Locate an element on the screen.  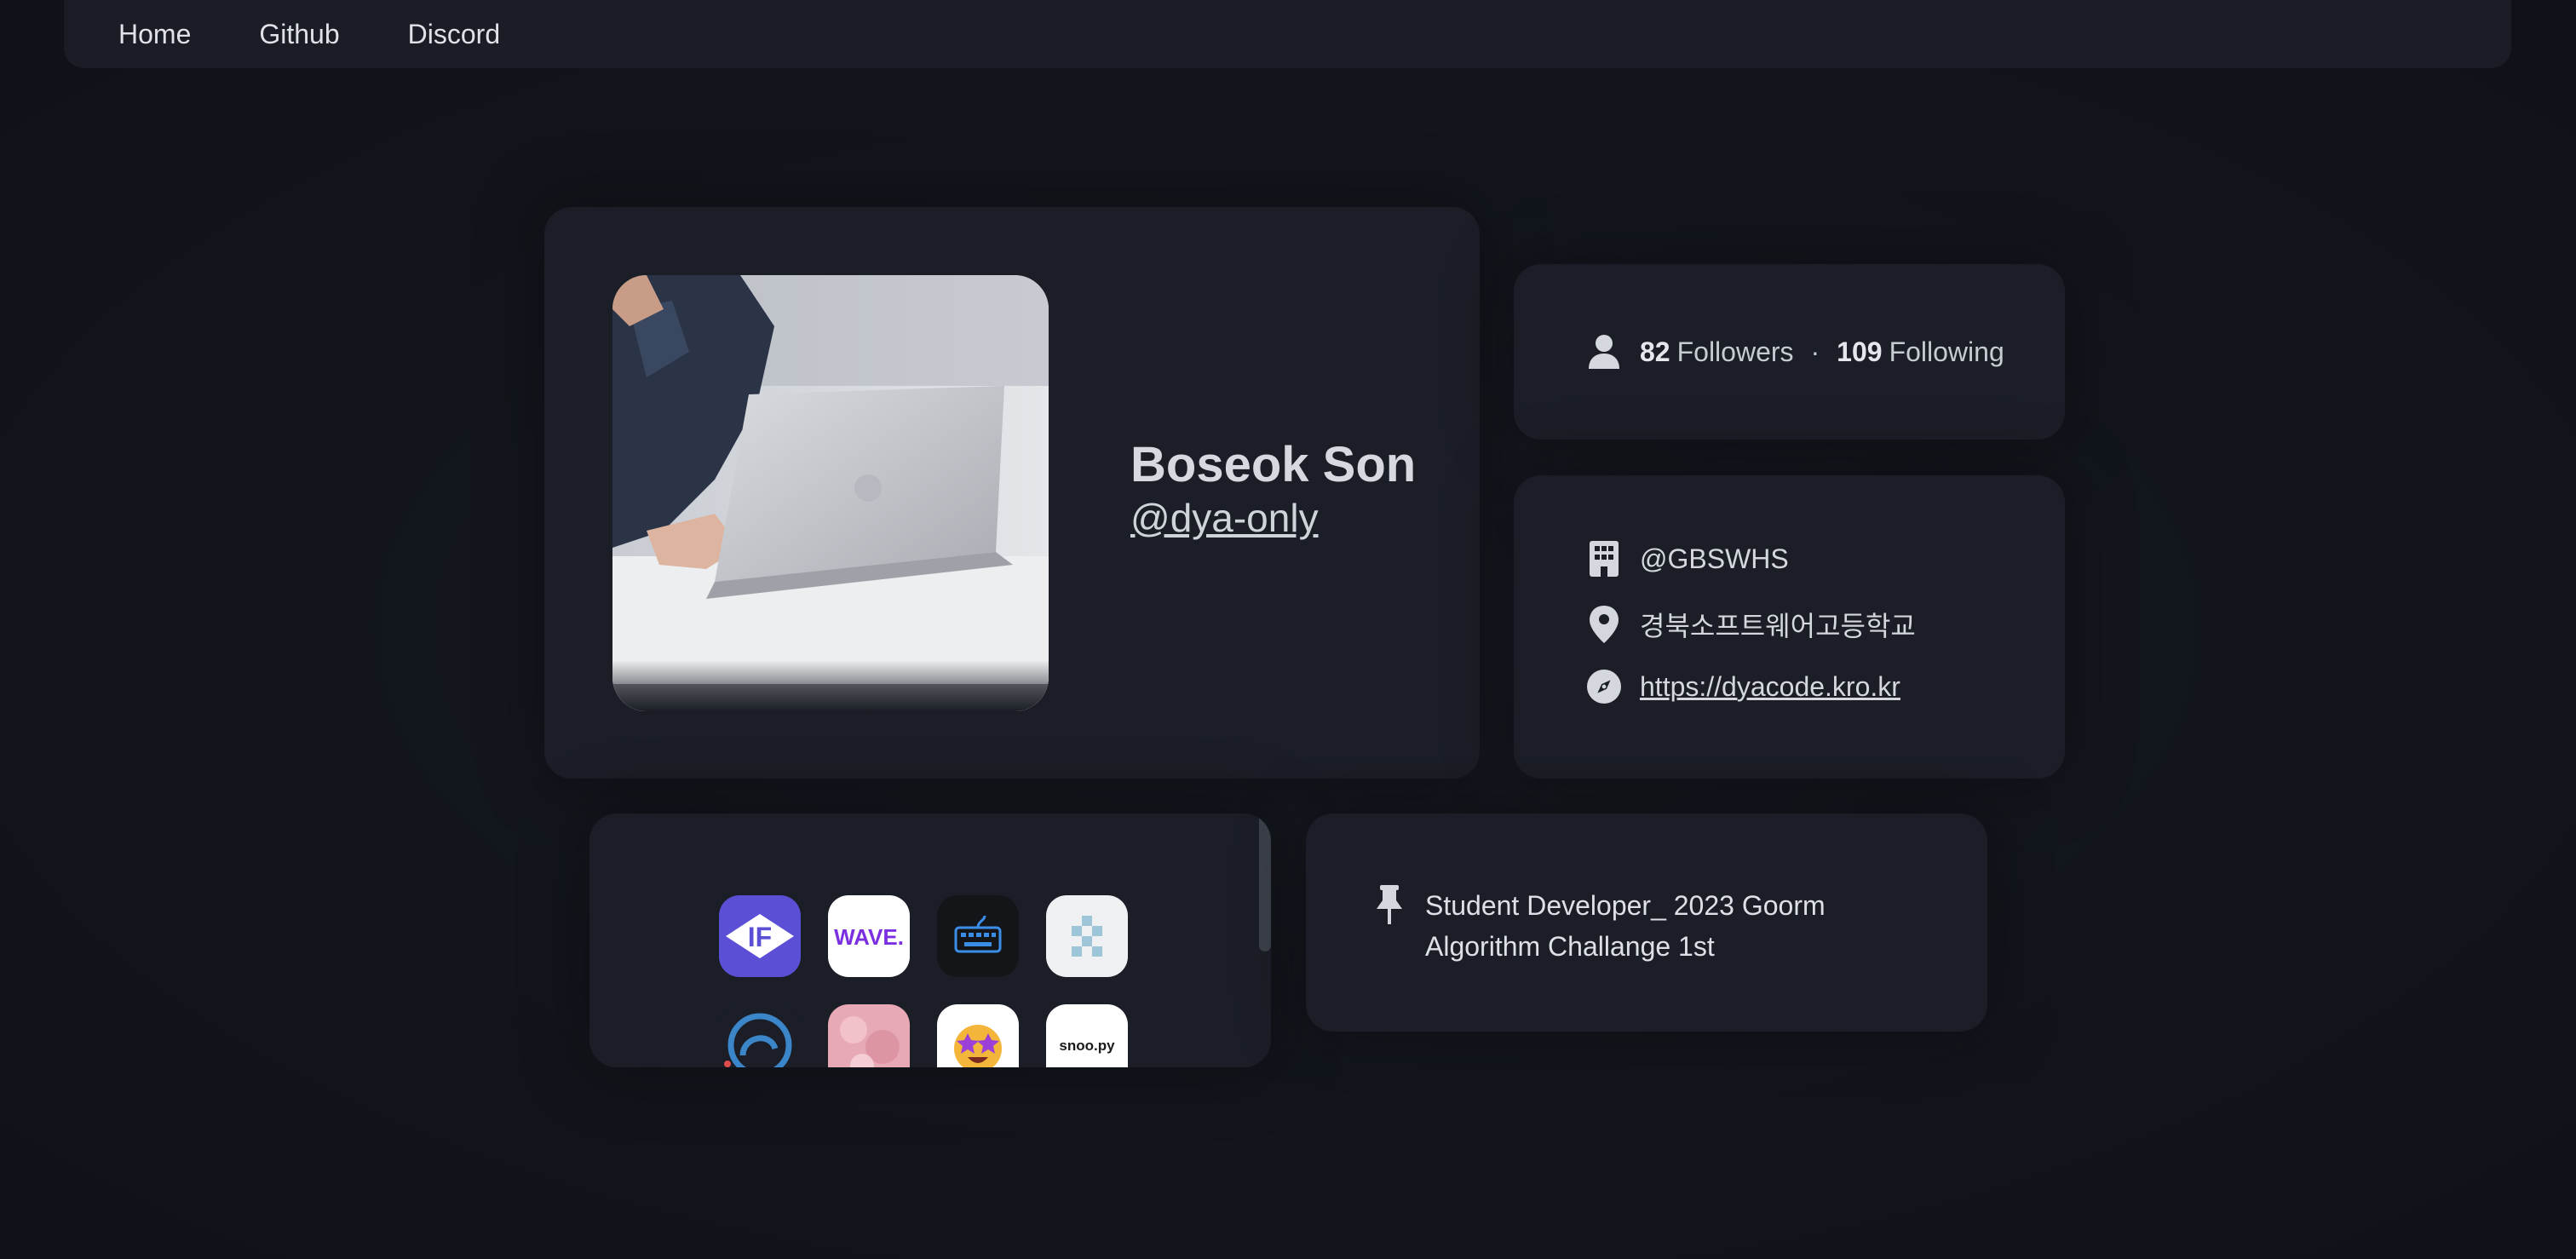
snoopy-app-label: snoo.py is located at coordinates (1087, 1046).